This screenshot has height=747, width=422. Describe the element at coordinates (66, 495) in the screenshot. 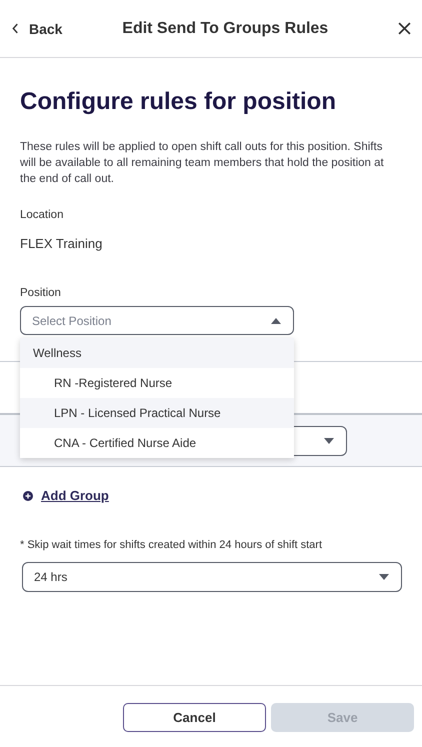

I see `add-group-link: Add Group` at that location.